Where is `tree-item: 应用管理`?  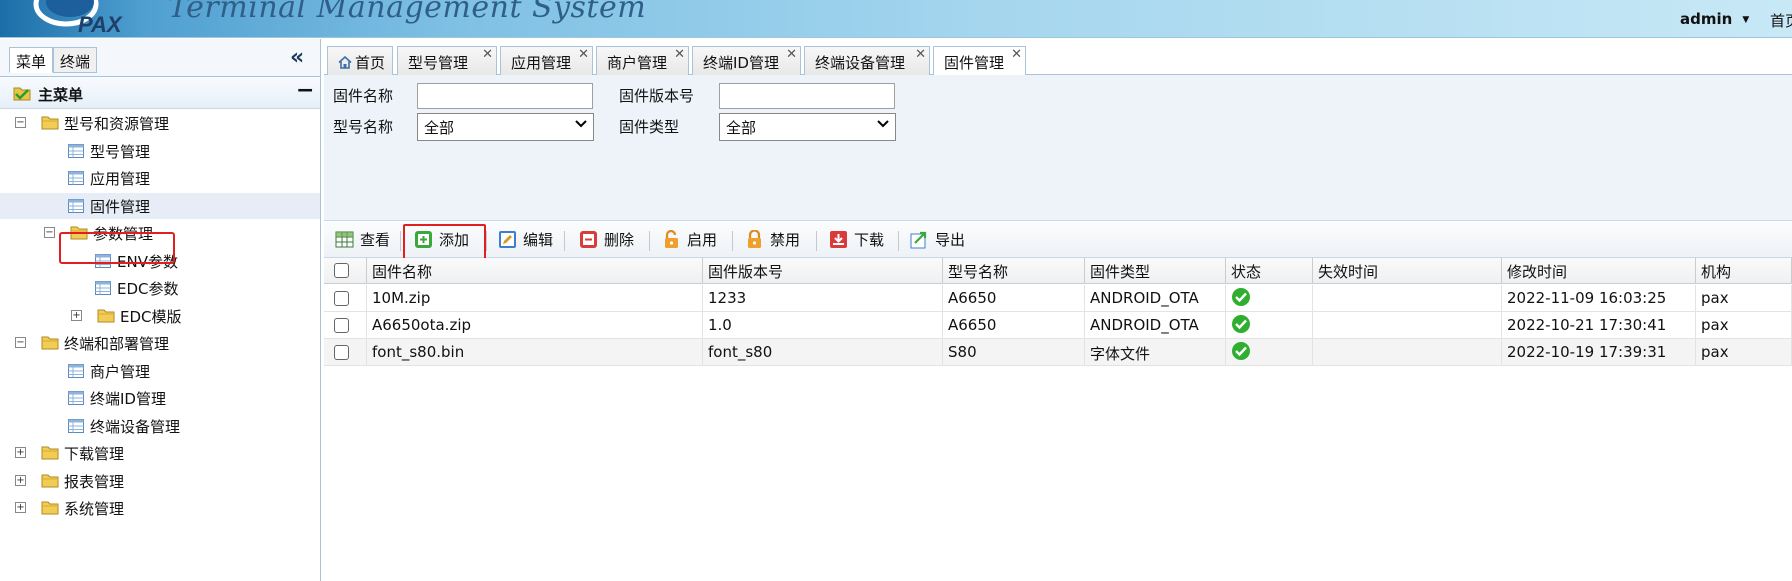
tree-item: 应用管理 is located at coordinates (160, 178).